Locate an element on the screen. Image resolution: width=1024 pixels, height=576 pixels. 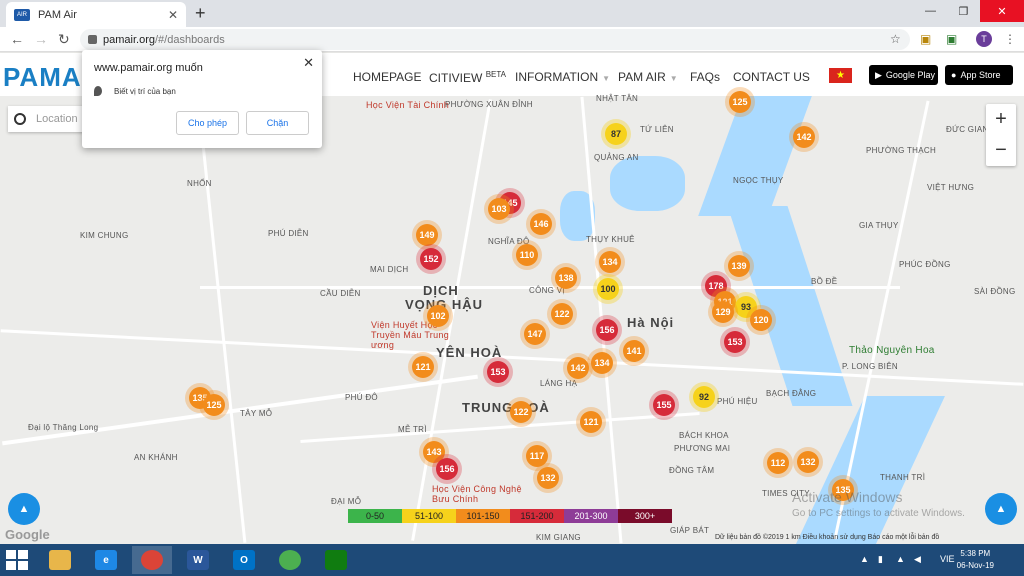
word-app: W is located at coordinates (198, 560).